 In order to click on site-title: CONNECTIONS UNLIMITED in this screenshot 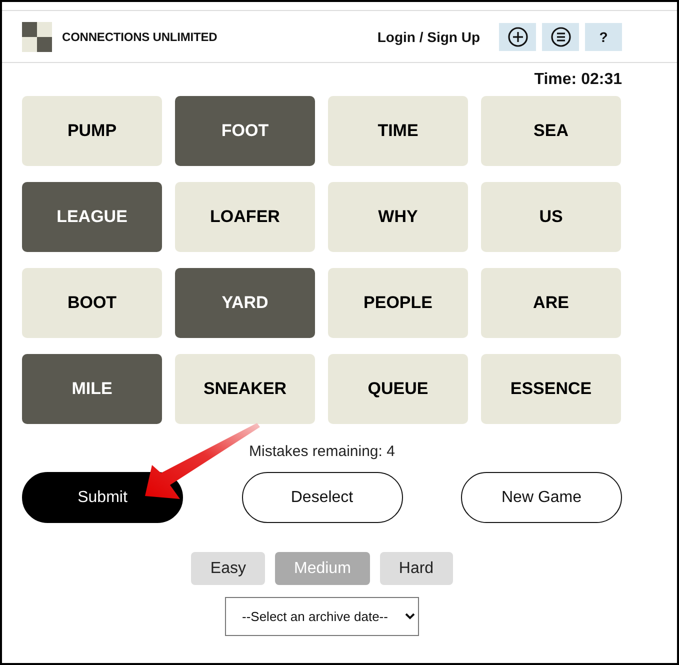, I will do `click(140, 37)`.